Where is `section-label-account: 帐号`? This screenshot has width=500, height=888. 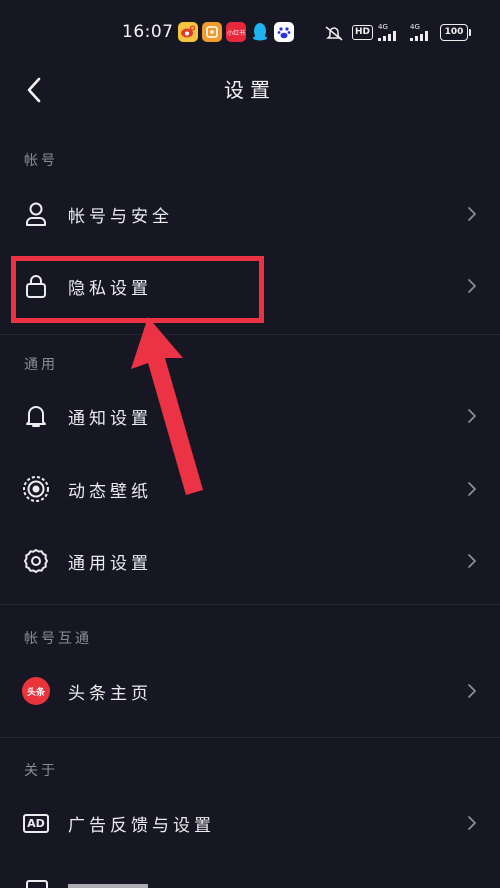 section-label-account: 帐号 is located at coordinates (41, 161).